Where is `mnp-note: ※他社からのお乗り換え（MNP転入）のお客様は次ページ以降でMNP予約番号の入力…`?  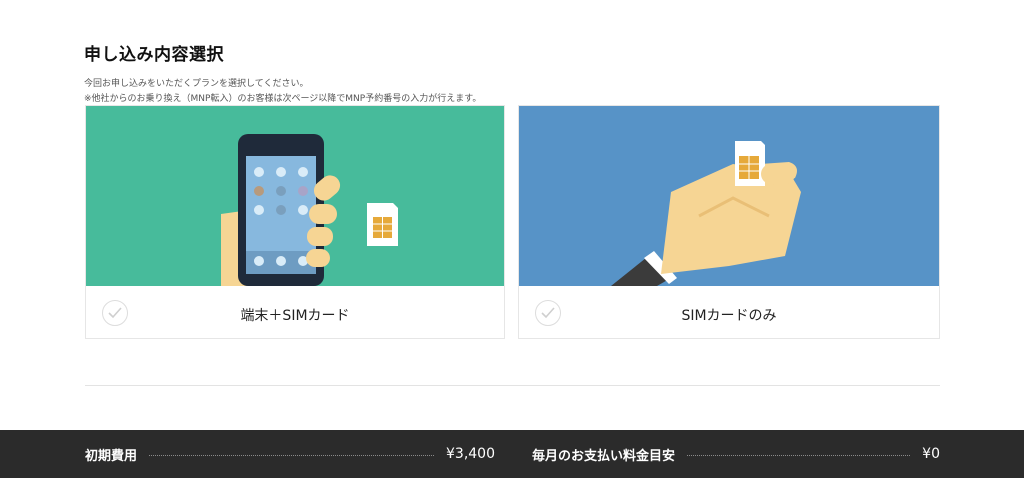
mnp-note: ※他社からのお乗り換え（MNP転入）のお客様は次ページ以降でMNP予約番号の入力… is located at coordinates (283, 99).